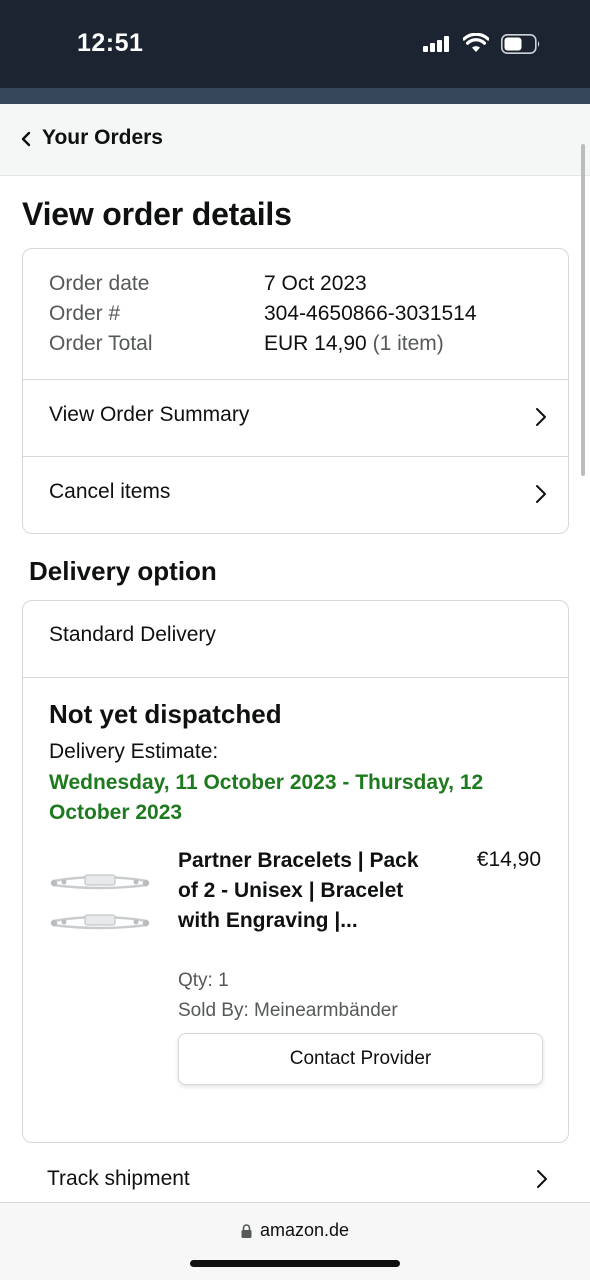  What do you see at coordinates (315, 343) in the screenshot?
I see `order-total-amount: EUR 14,90` at bounding box center [315, 343].